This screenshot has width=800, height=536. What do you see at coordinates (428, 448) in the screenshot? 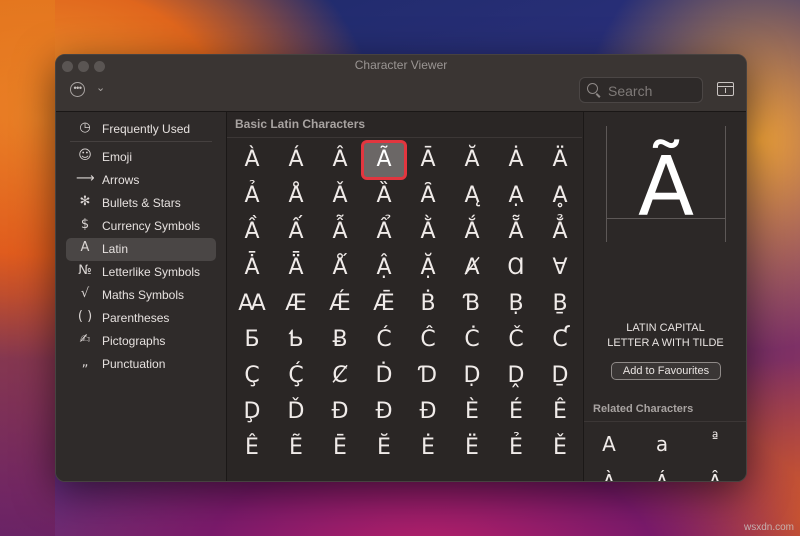
I see `character-cell: Ė` at bounding box center [428, 448].